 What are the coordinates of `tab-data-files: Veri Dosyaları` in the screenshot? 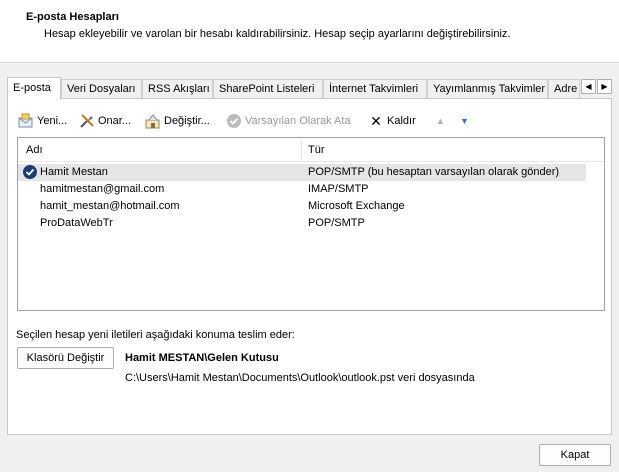 It's located at (101, 89).